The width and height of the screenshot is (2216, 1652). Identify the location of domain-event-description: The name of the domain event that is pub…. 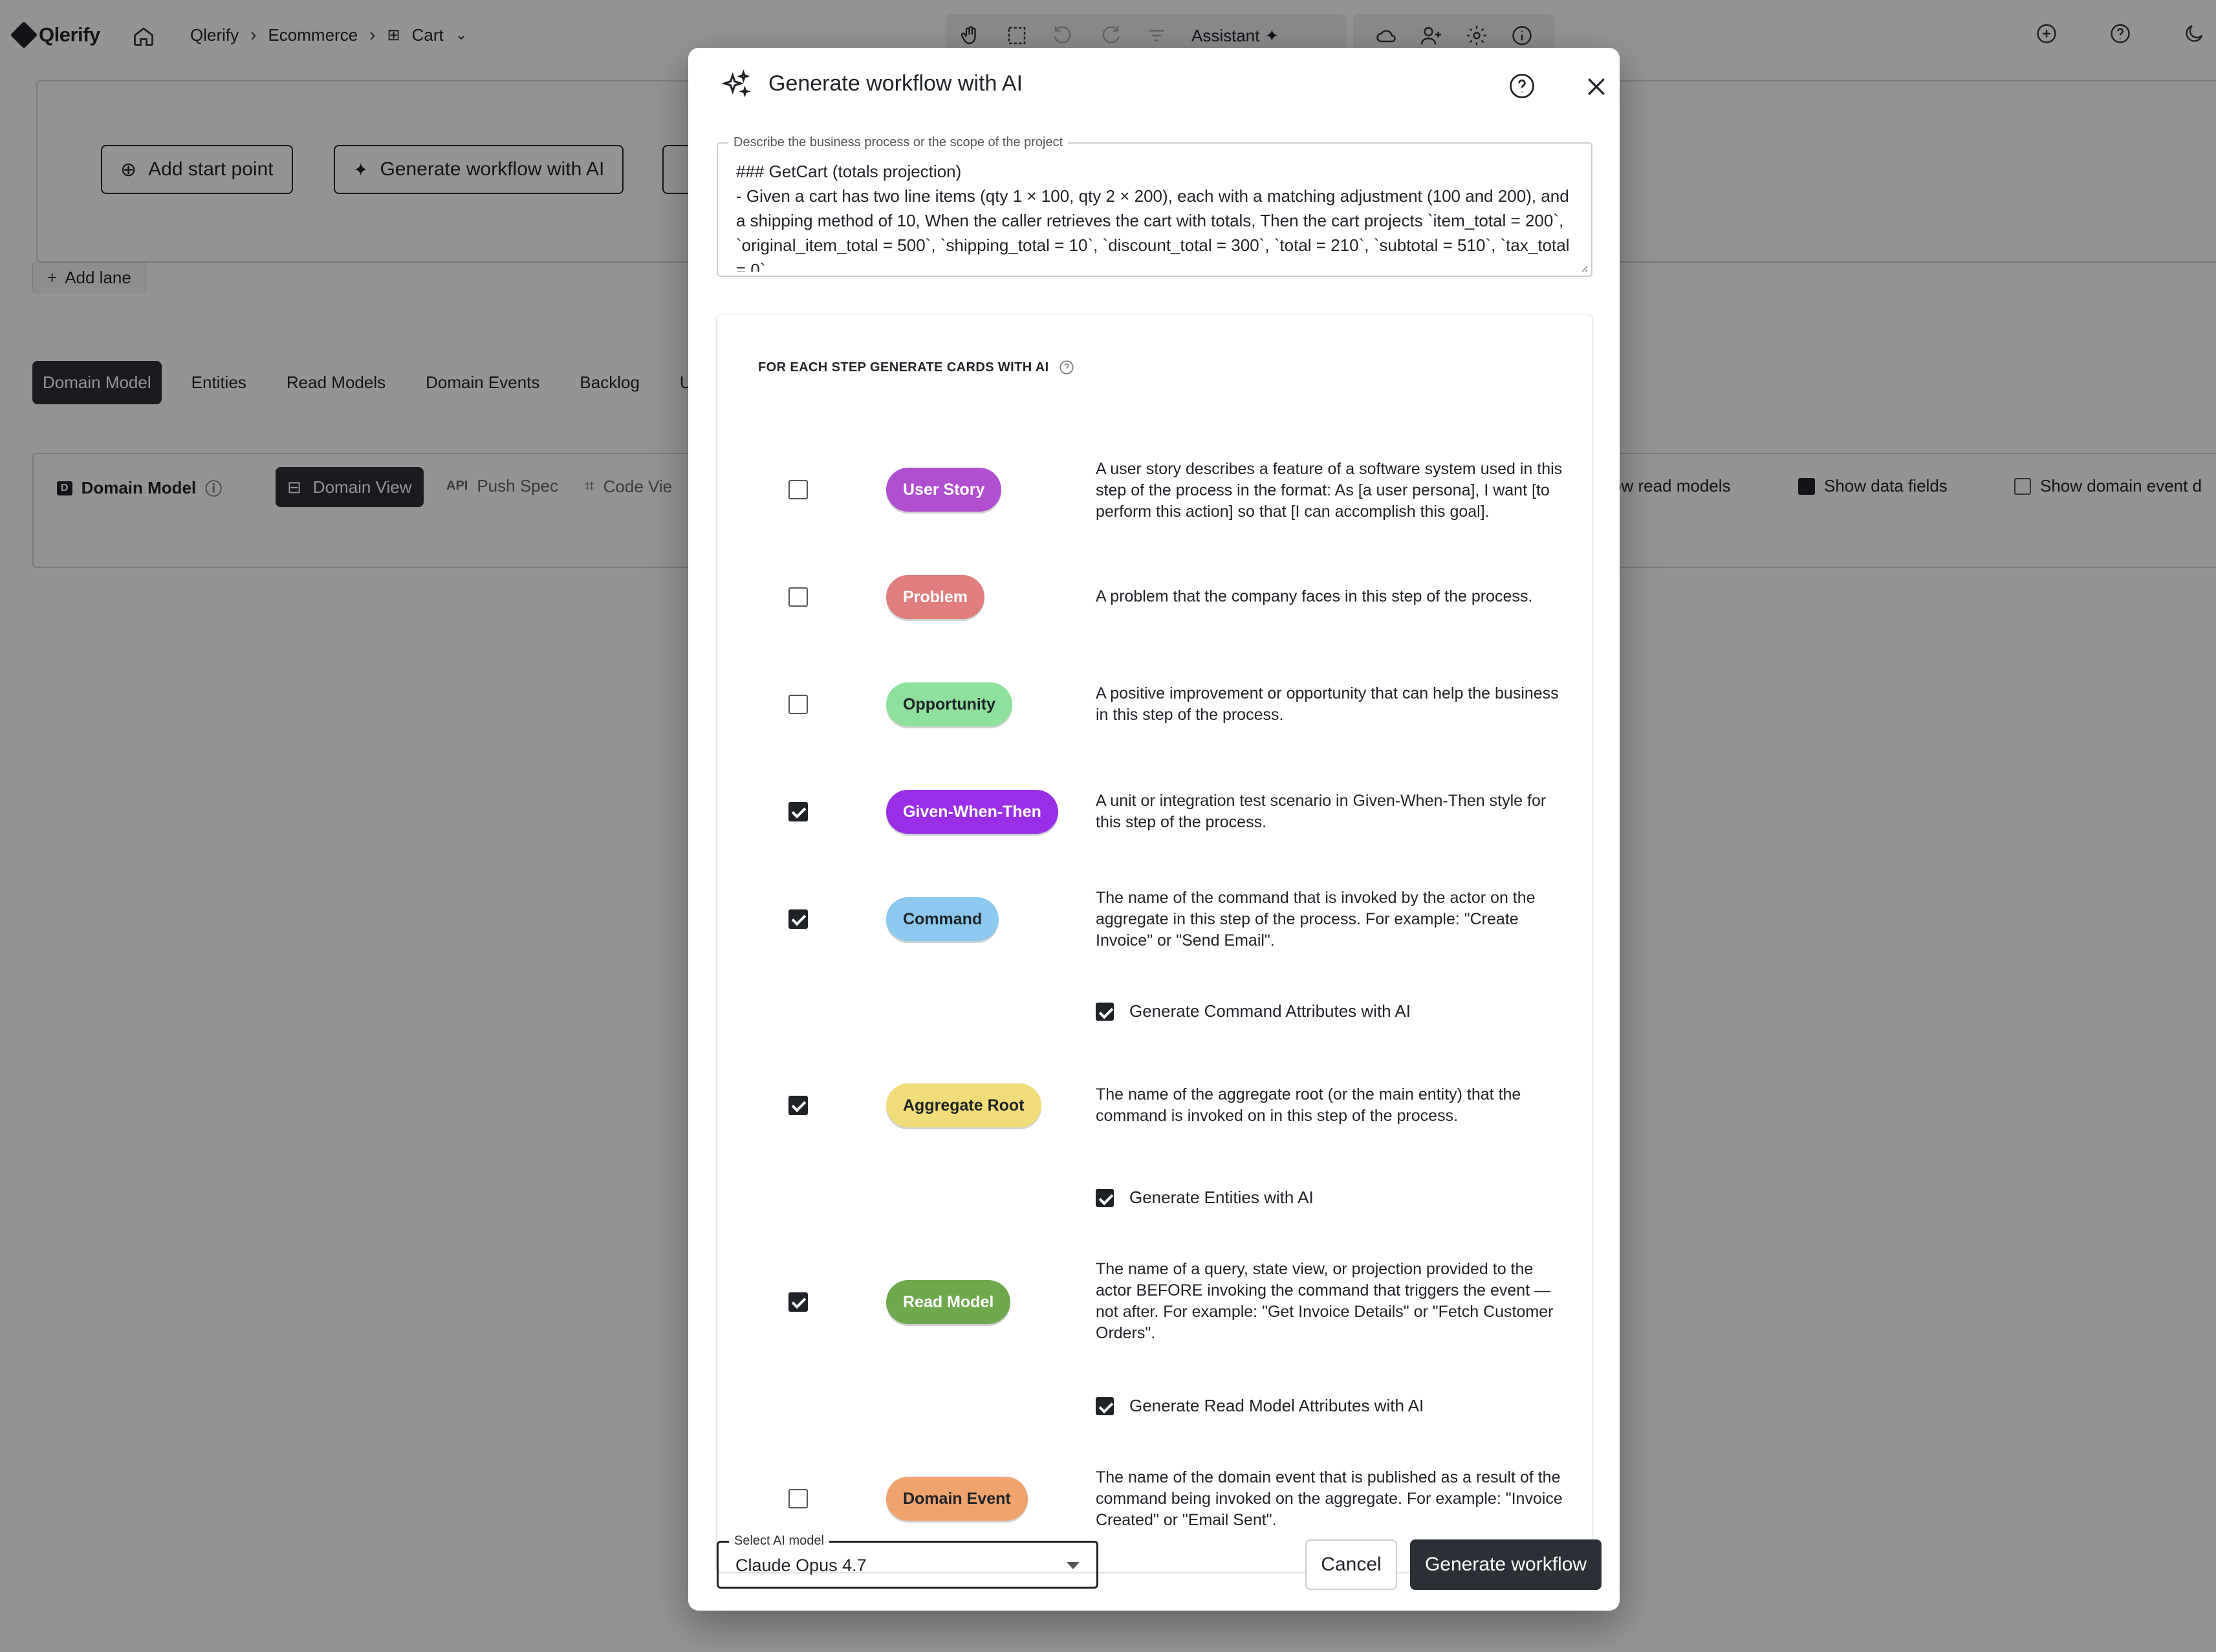
(1329, 1498).